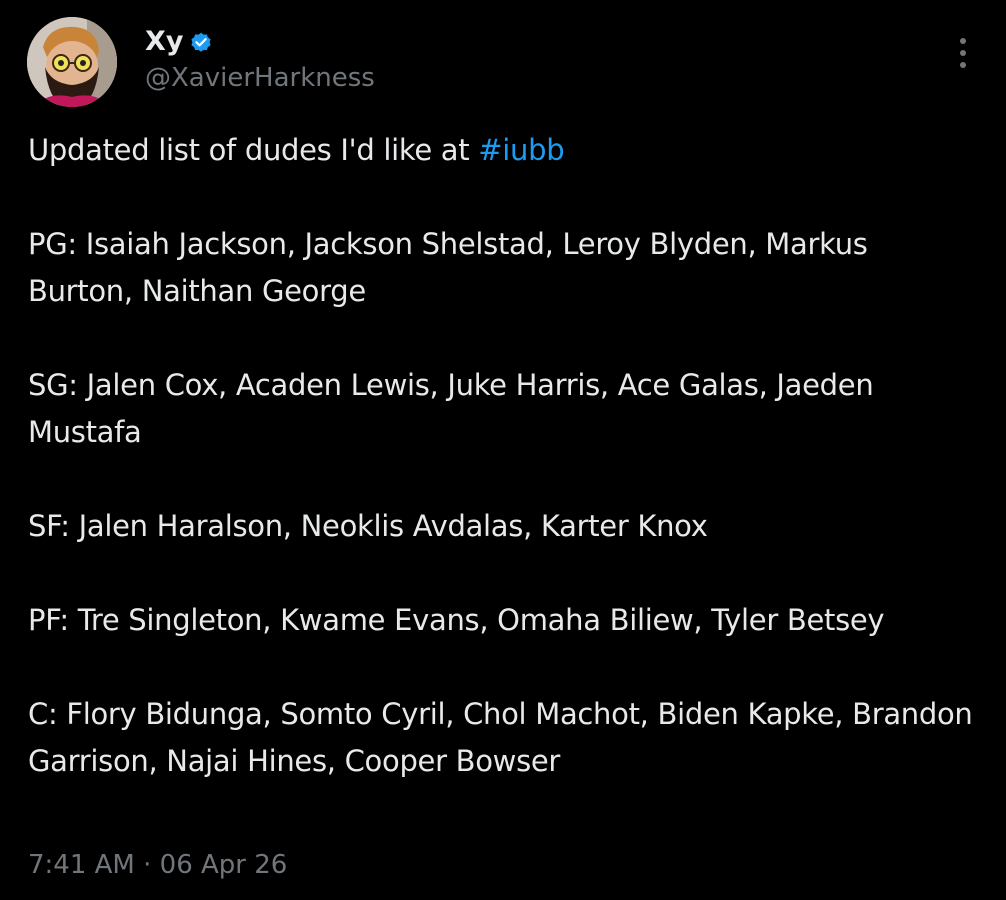  I want to click on more-options-button, so click(963, 53).